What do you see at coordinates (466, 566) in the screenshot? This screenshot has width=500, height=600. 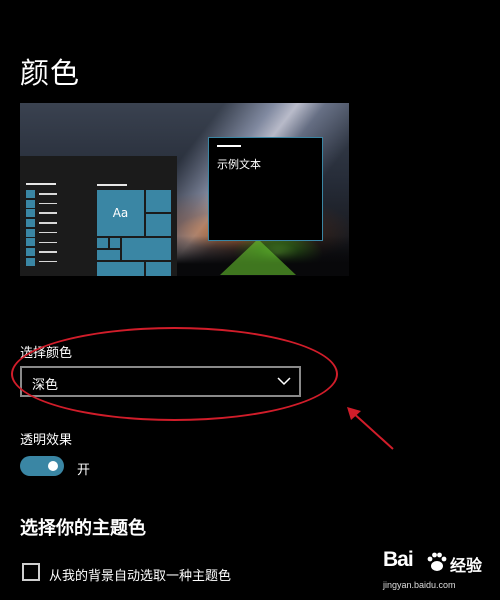 I see `watermark-brand-suffix: 经验` at bounding box center [466, 566].